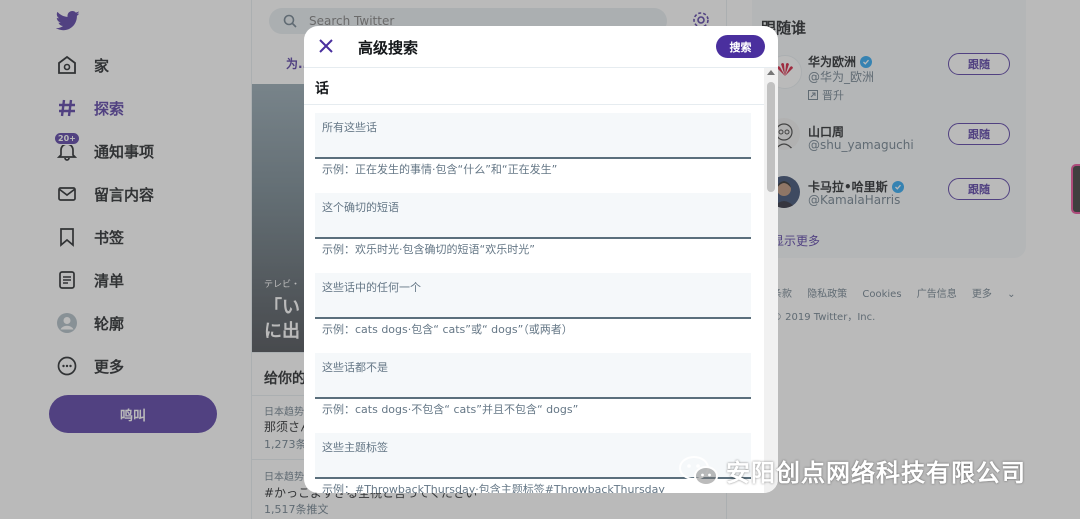 Image resolution: width=1080 pixels, height=519 pixels. Describe the element at coordinates (534, 144) in the screenshot. I see `all-words-input` at that location.